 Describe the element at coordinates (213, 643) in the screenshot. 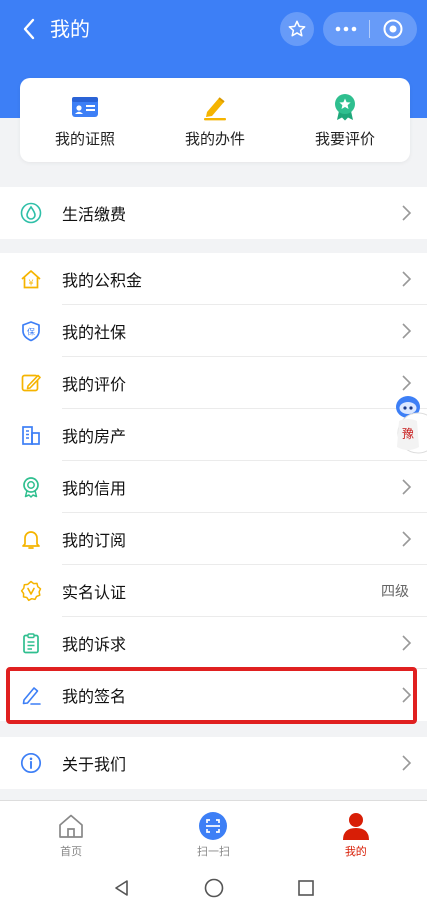

I see `menu-item-appeals: 我的诉求` at that location.